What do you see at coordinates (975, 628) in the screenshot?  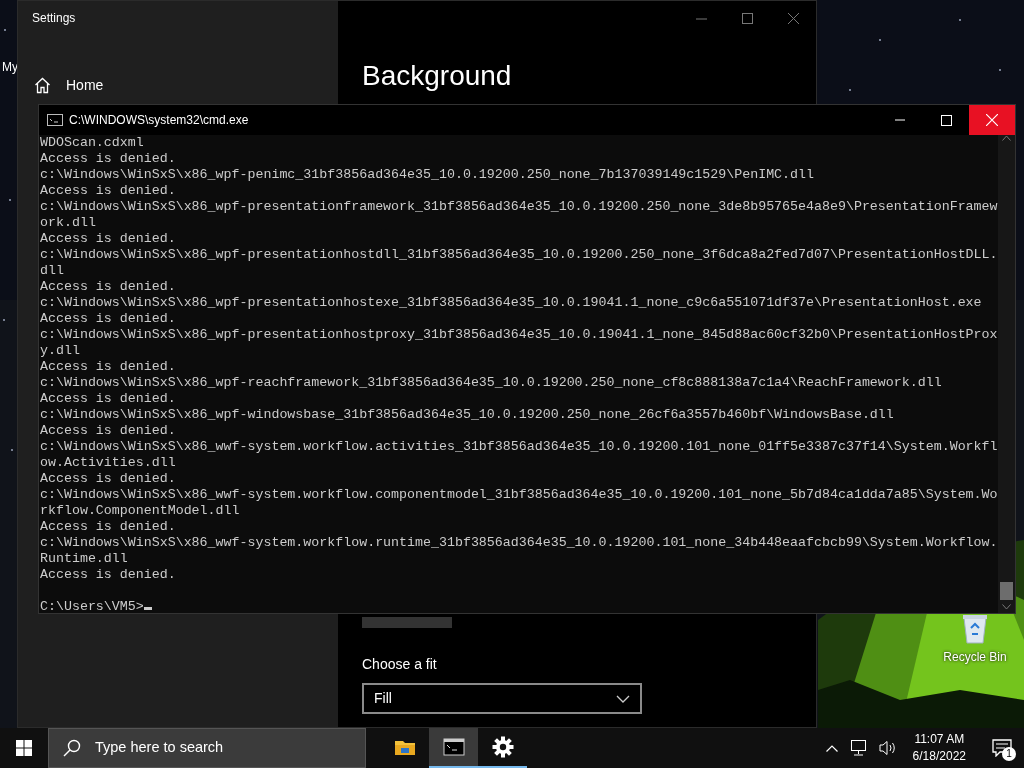 I see `recycle-bin-icon` at bounding box center [975, 628].